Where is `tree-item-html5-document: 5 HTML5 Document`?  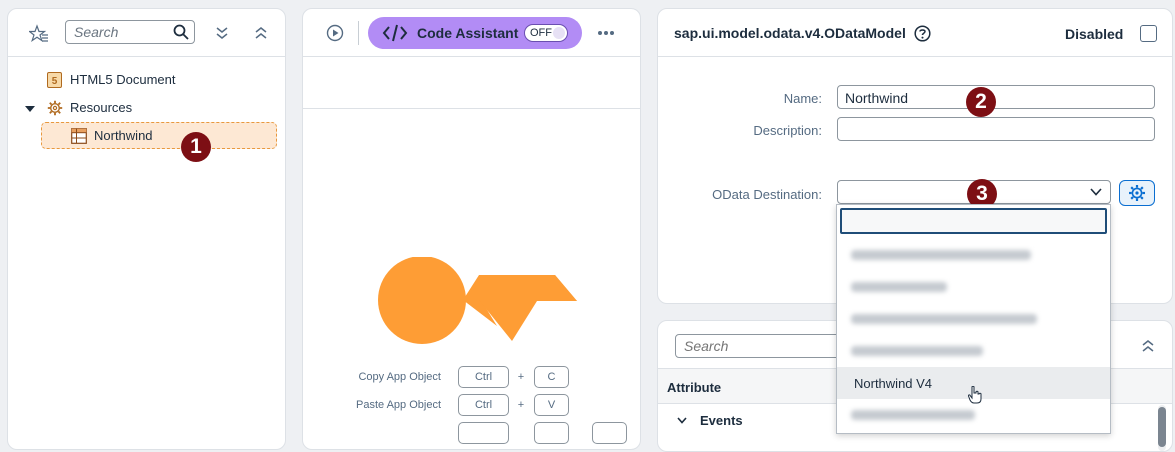
tree-item-html5-document: 5 HTML5 Document is located at coordinates (146, 81).